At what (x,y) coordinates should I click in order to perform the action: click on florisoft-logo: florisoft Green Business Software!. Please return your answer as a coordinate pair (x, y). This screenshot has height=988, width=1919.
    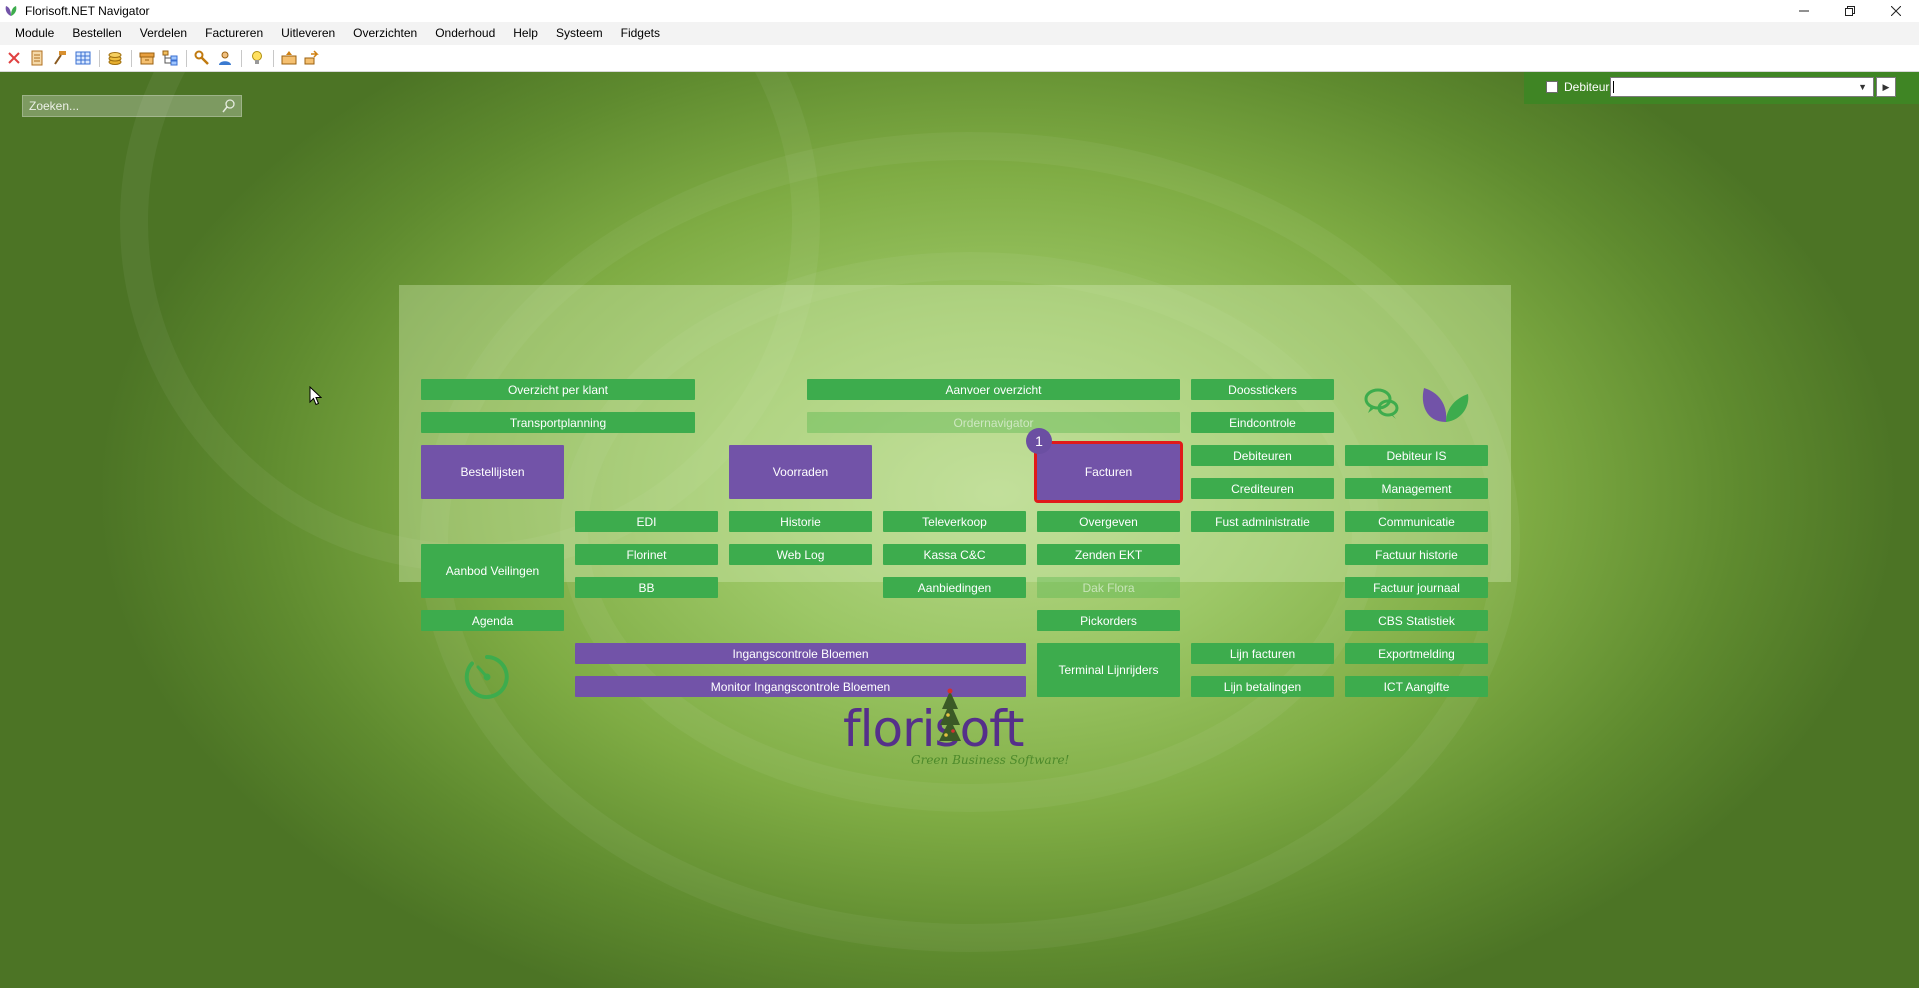
    Looking at the image, I should click on (963, 734).